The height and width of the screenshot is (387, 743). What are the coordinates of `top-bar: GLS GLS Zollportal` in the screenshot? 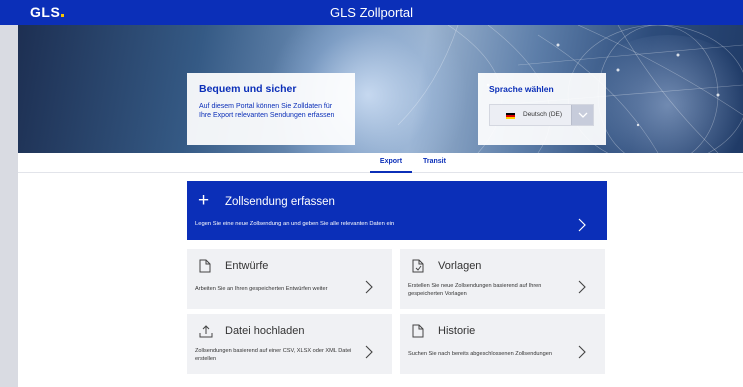 It's located at (371, 12).